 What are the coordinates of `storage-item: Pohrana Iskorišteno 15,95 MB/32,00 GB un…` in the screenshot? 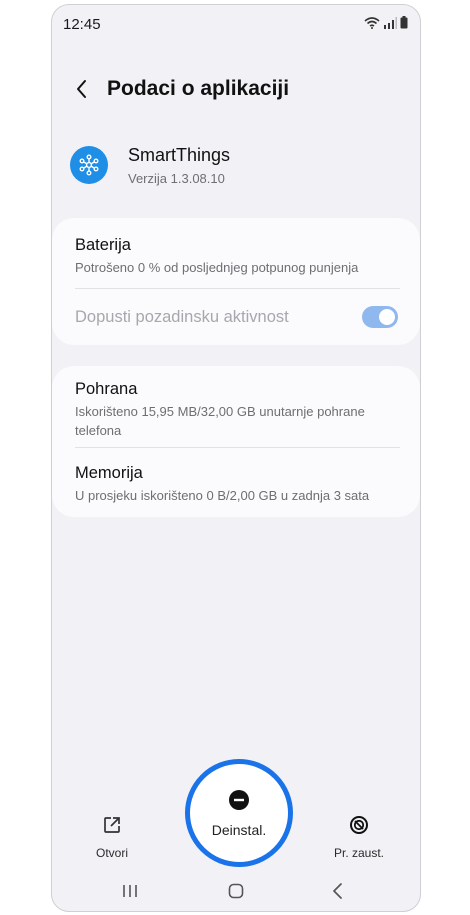 It's located at (236, 406).